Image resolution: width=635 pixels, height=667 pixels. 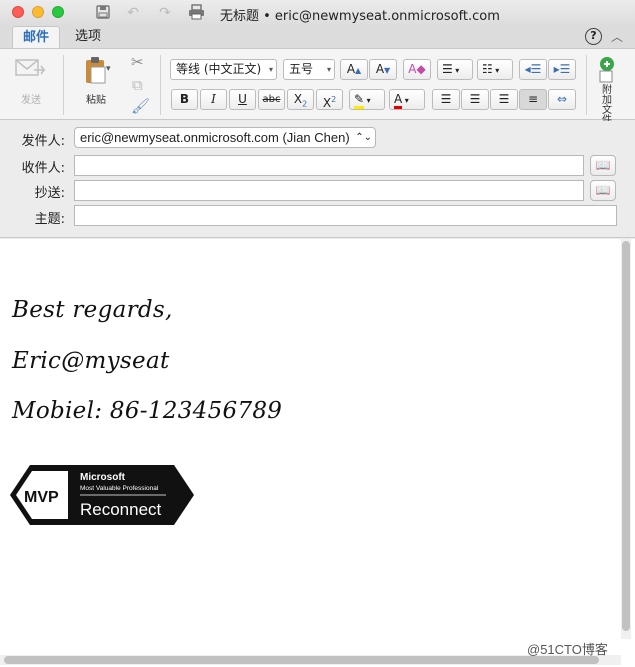 What do you see at coordinates (103, 477) in the screenshot?
I see `mvp-brand-text: Microsoft` at bounding box center [103, 477].